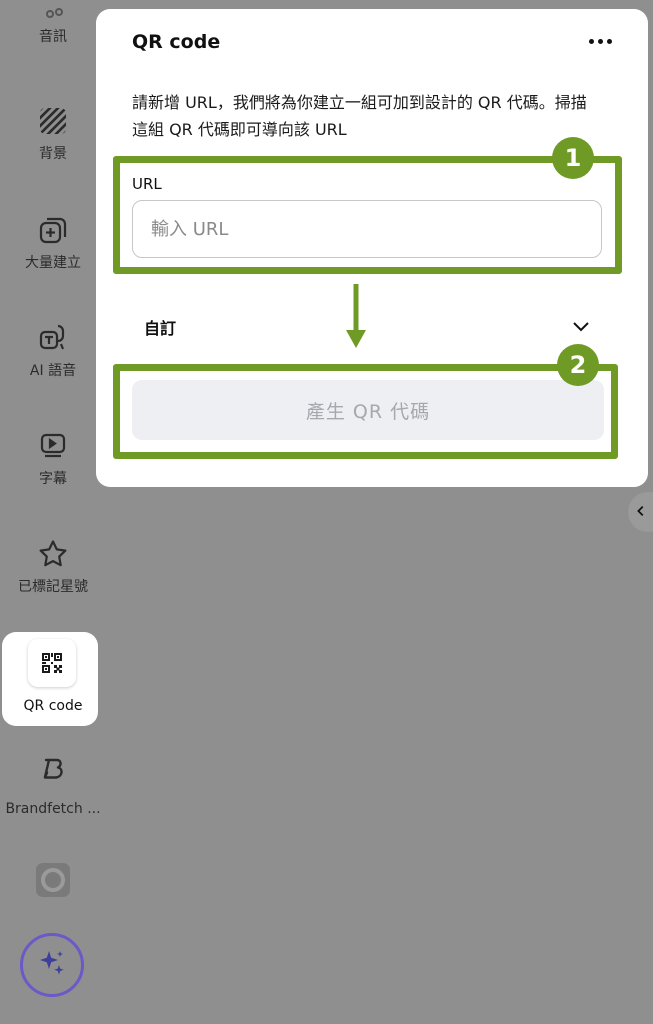 The image size is (653, 1024). Describe the element at coordinates (53, 263) in the screenshot. I see `sidebar-item-label: 大量建立` at that location.